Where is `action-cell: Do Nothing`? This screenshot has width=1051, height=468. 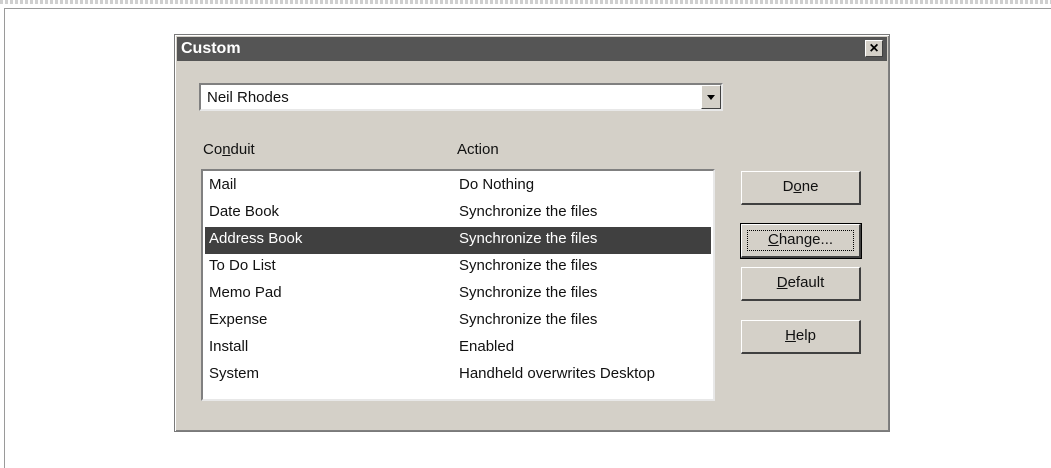 action-cell: Do Nothing is located at coordinates (497, 184).